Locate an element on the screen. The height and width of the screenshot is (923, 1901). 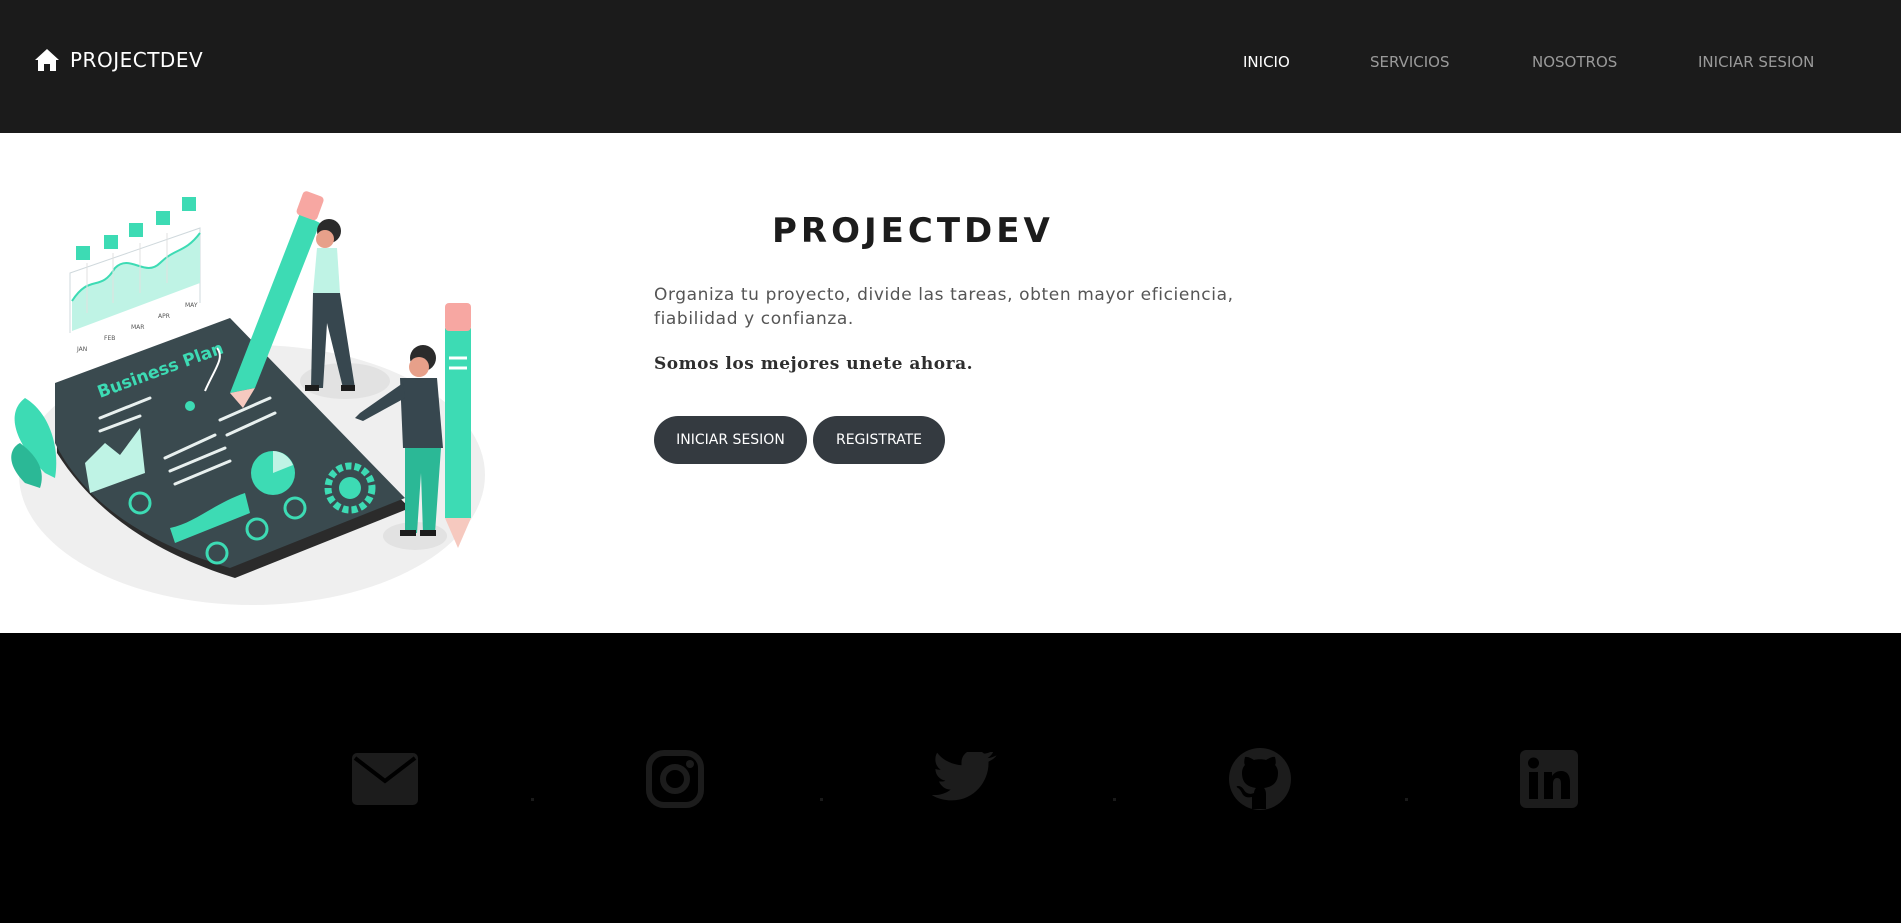
brand-link: PROJECTDEV is located at coordinates (118, 60).